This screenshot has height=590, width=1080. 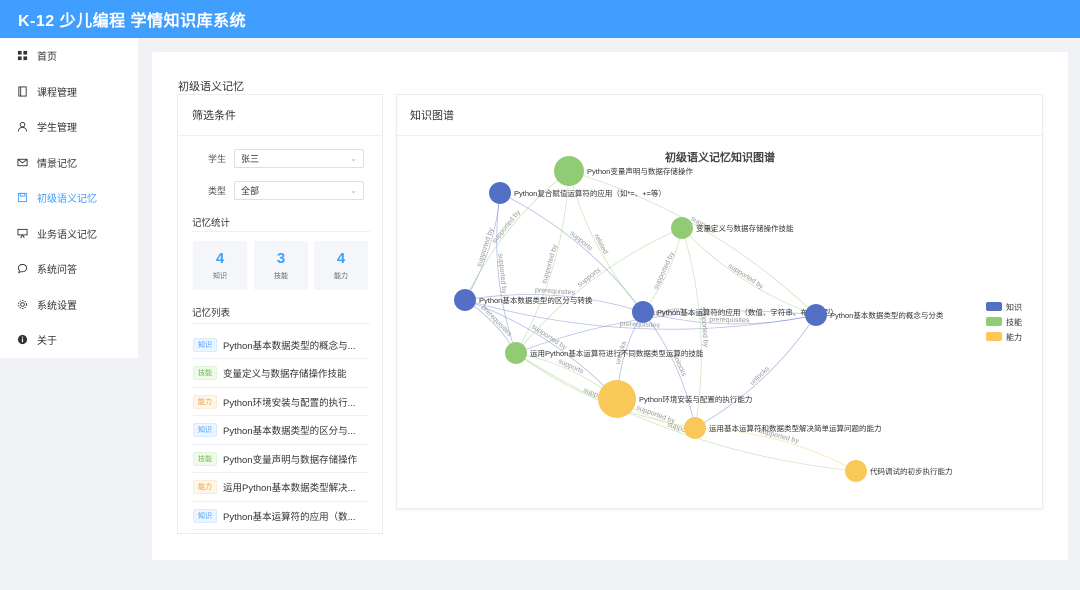 I want to click on type-label: 类型, so click(x=216, y=191).